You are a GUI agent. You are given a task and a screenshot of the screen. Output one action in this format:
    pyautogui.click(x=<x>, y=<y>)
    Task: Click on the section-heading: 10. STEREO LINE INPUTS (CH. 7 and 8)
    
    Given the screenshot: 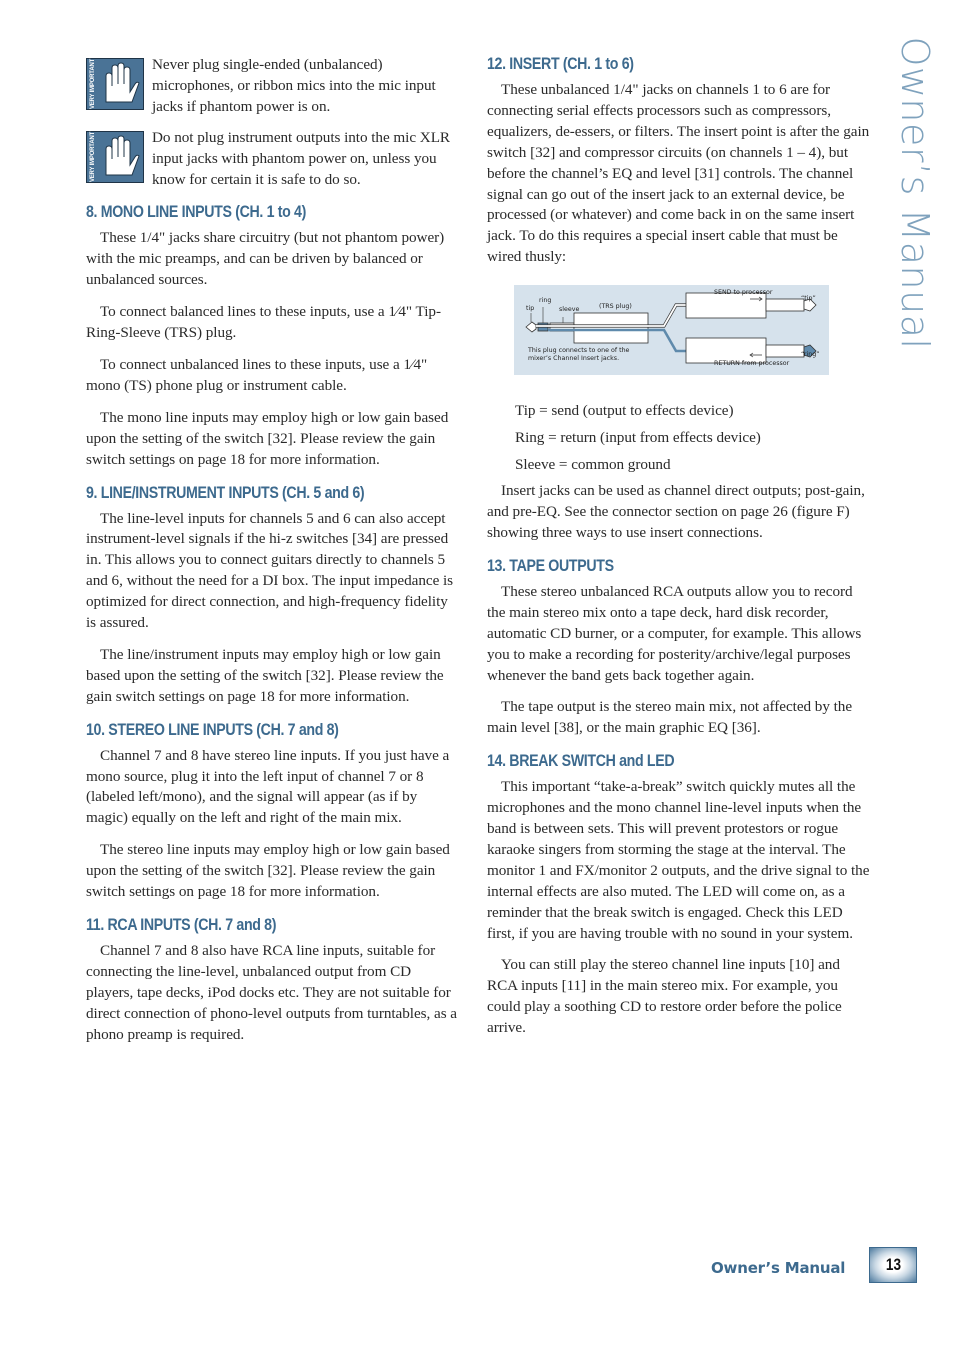 What is the action you would take?
    pyautogui.click(x=212, y=729)
    